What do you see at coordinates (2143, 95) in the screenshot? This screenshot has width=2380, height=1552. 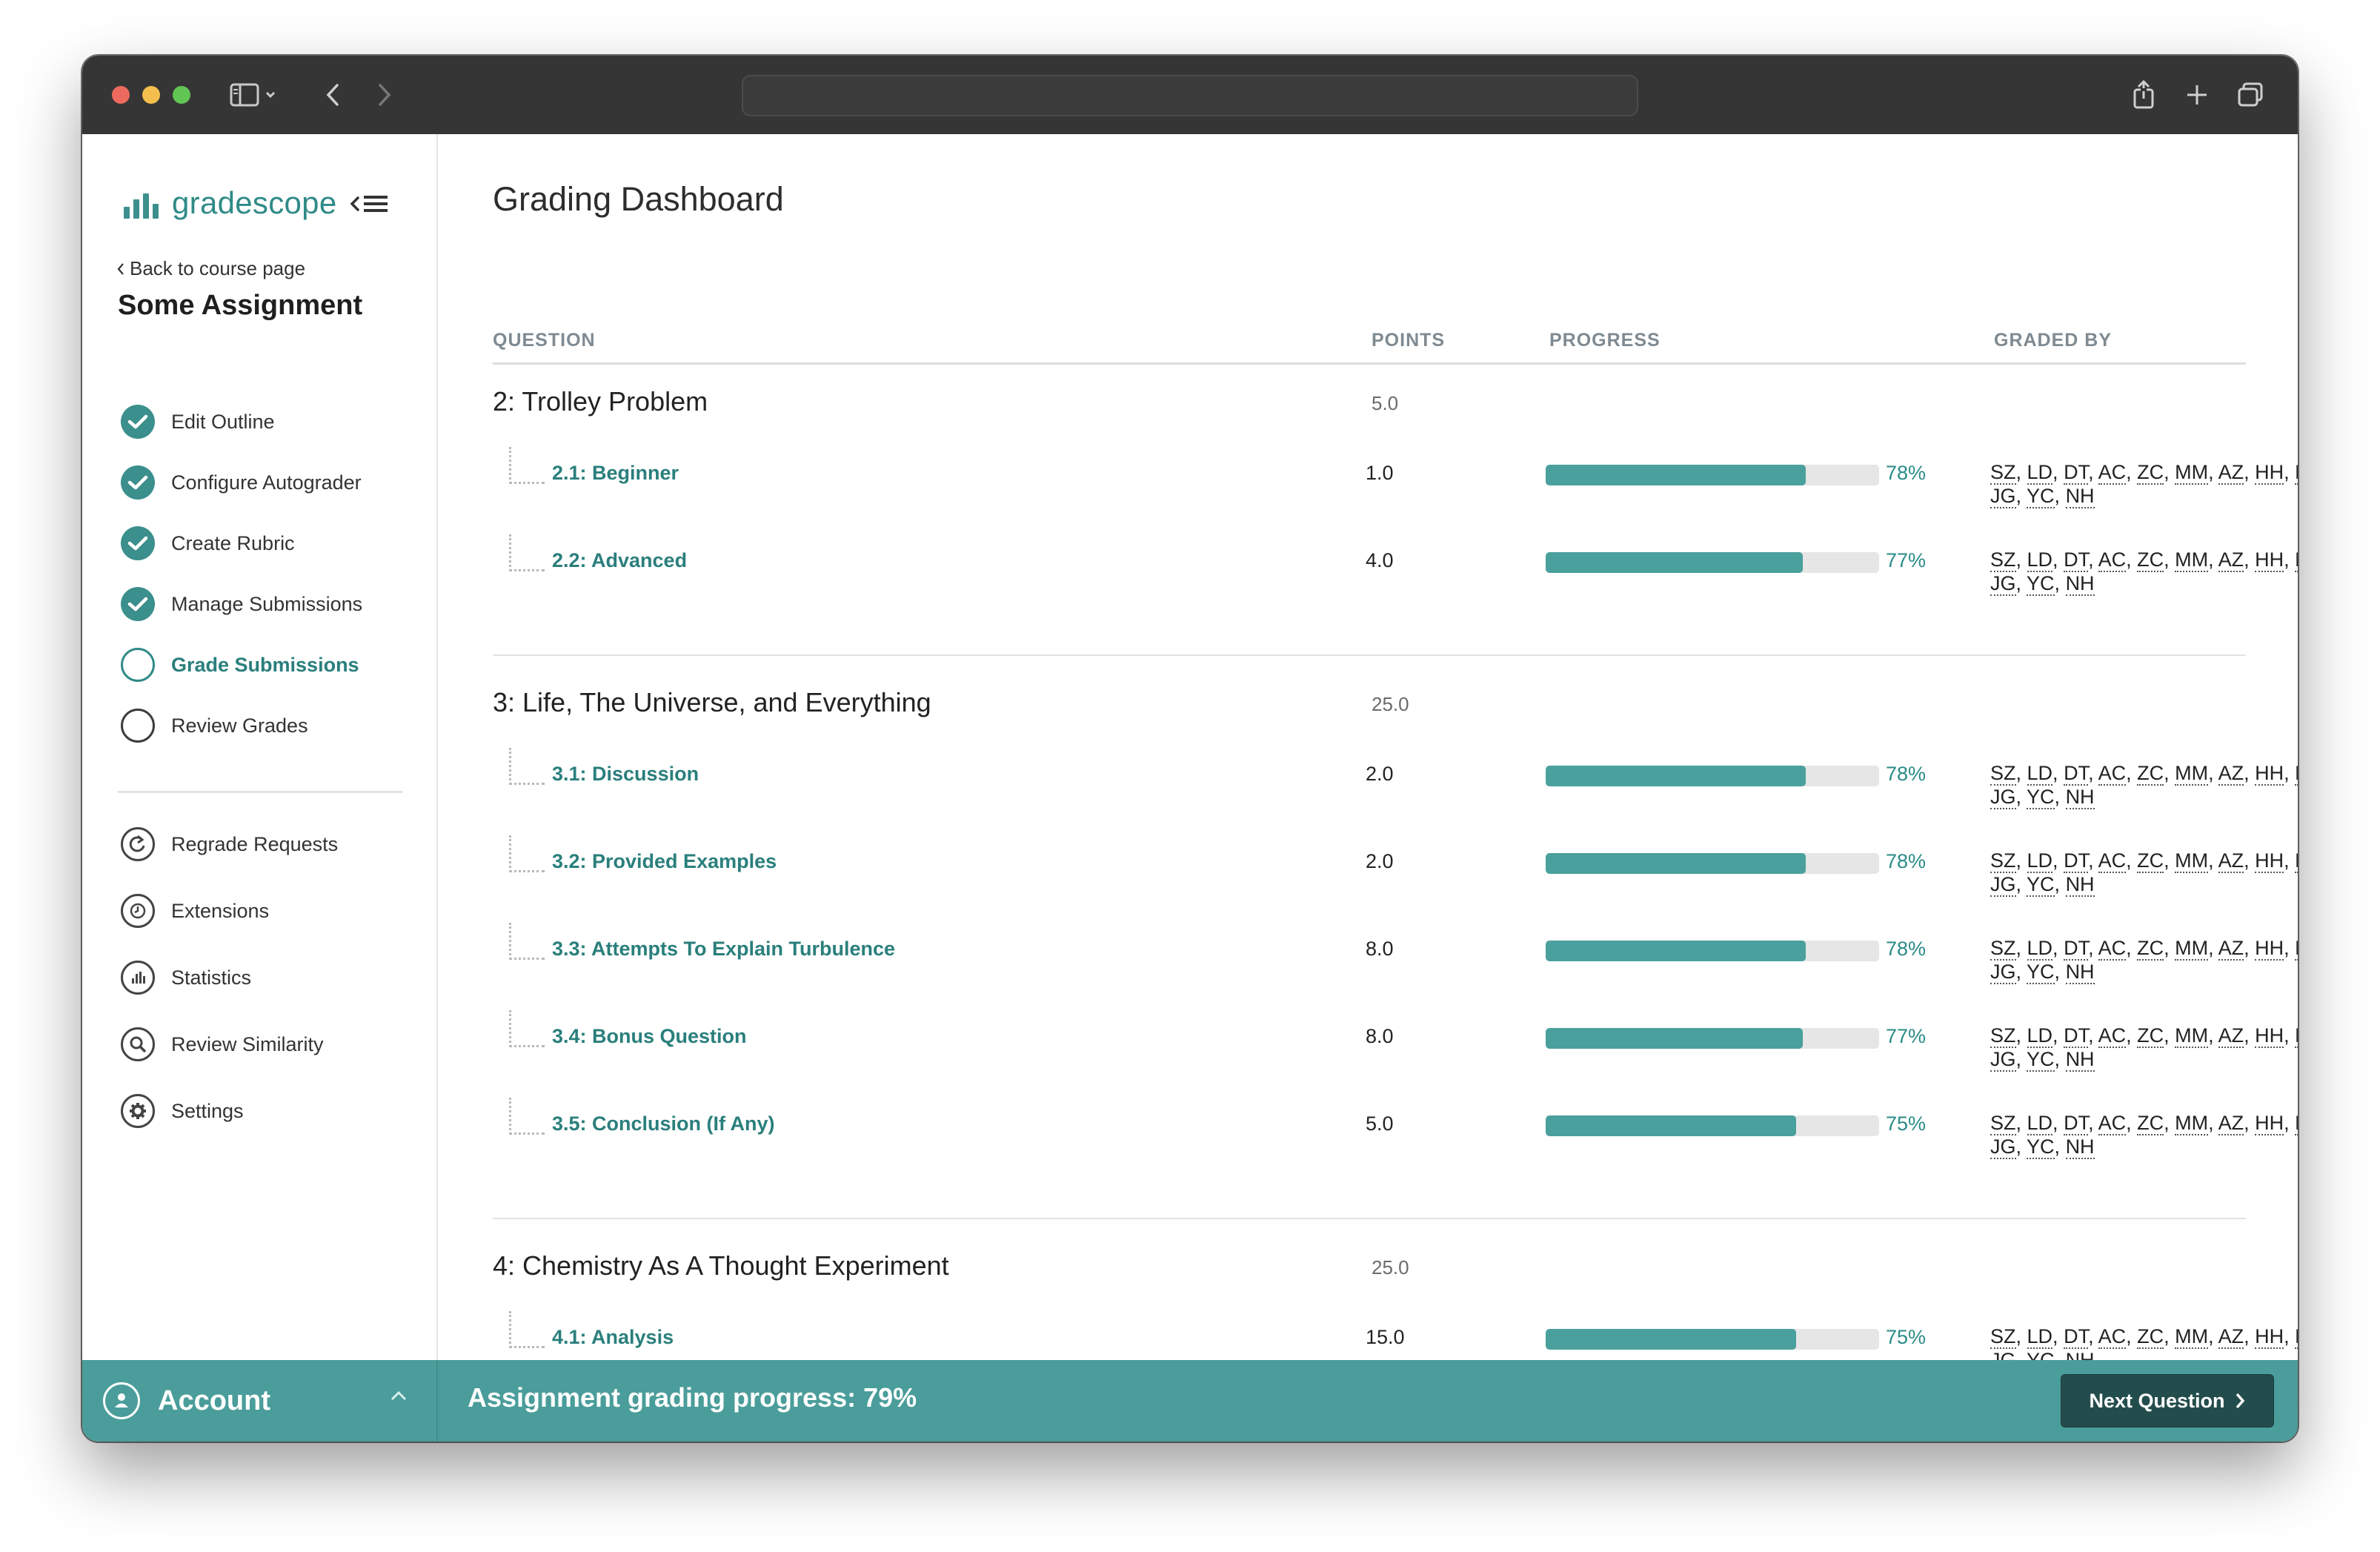 I see `share-icon` at bounding box center [2143, 95].